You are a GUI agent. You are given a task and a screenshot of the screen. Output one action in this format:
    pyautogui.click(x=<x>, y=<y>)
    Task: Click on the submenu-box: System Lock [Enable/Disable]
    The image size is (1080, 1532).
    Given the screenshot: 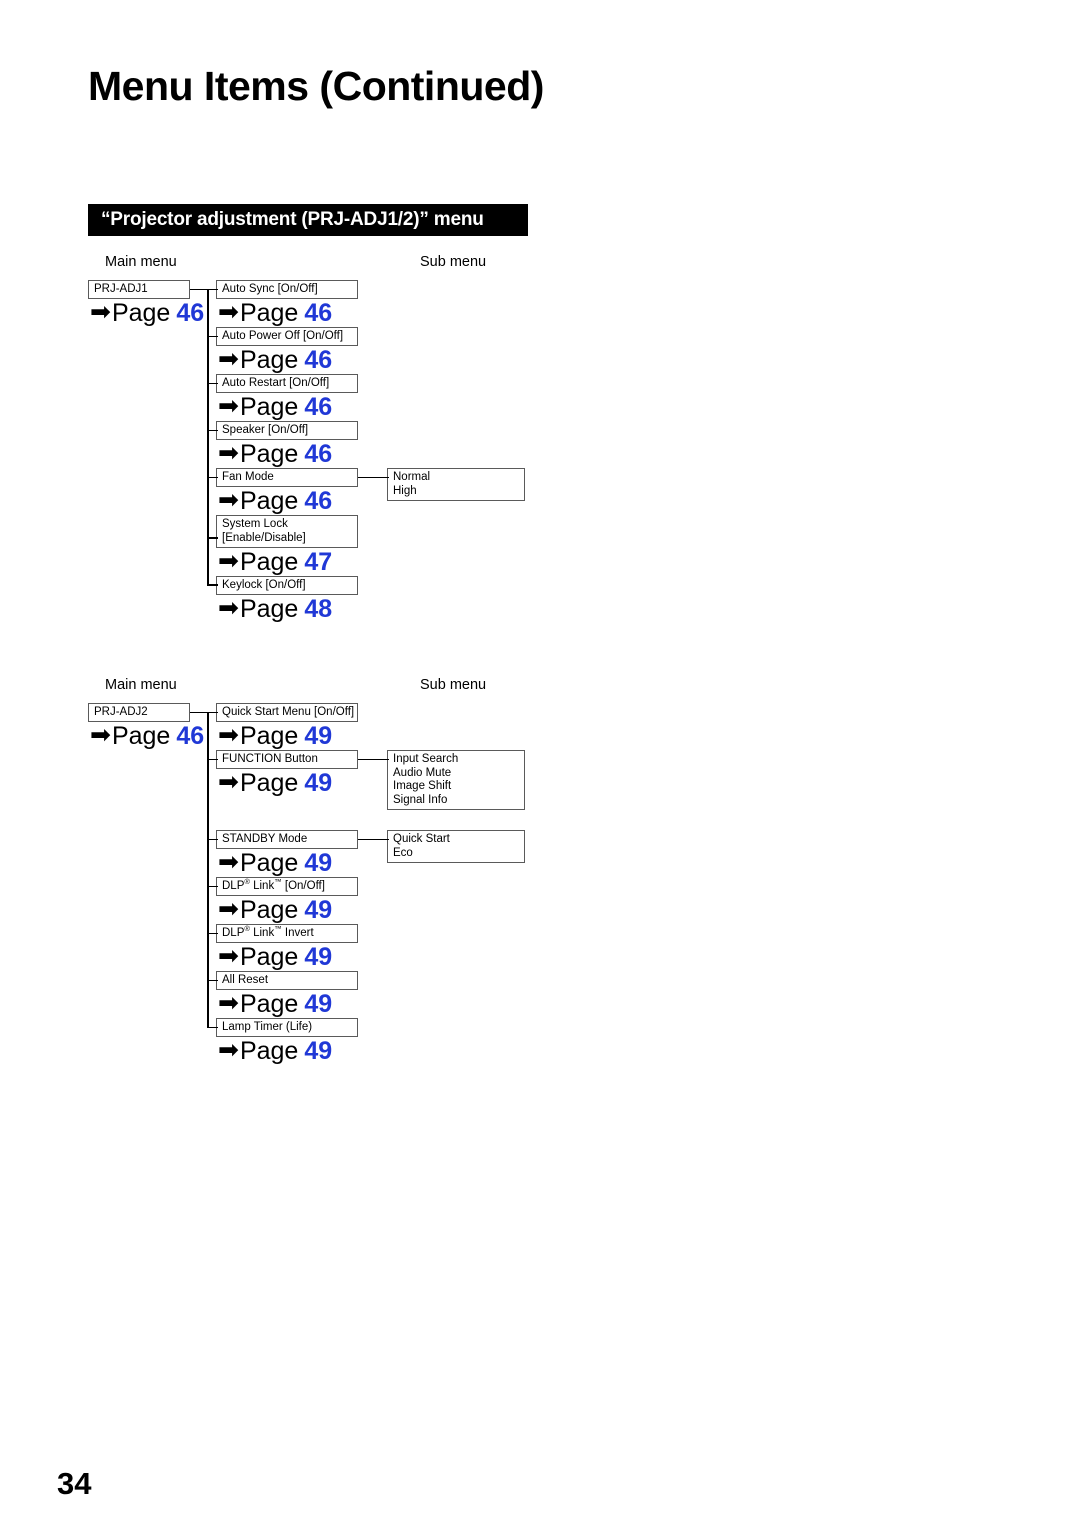 What is the action you would take?
    pyautogui.click(x=287, y=531)
    